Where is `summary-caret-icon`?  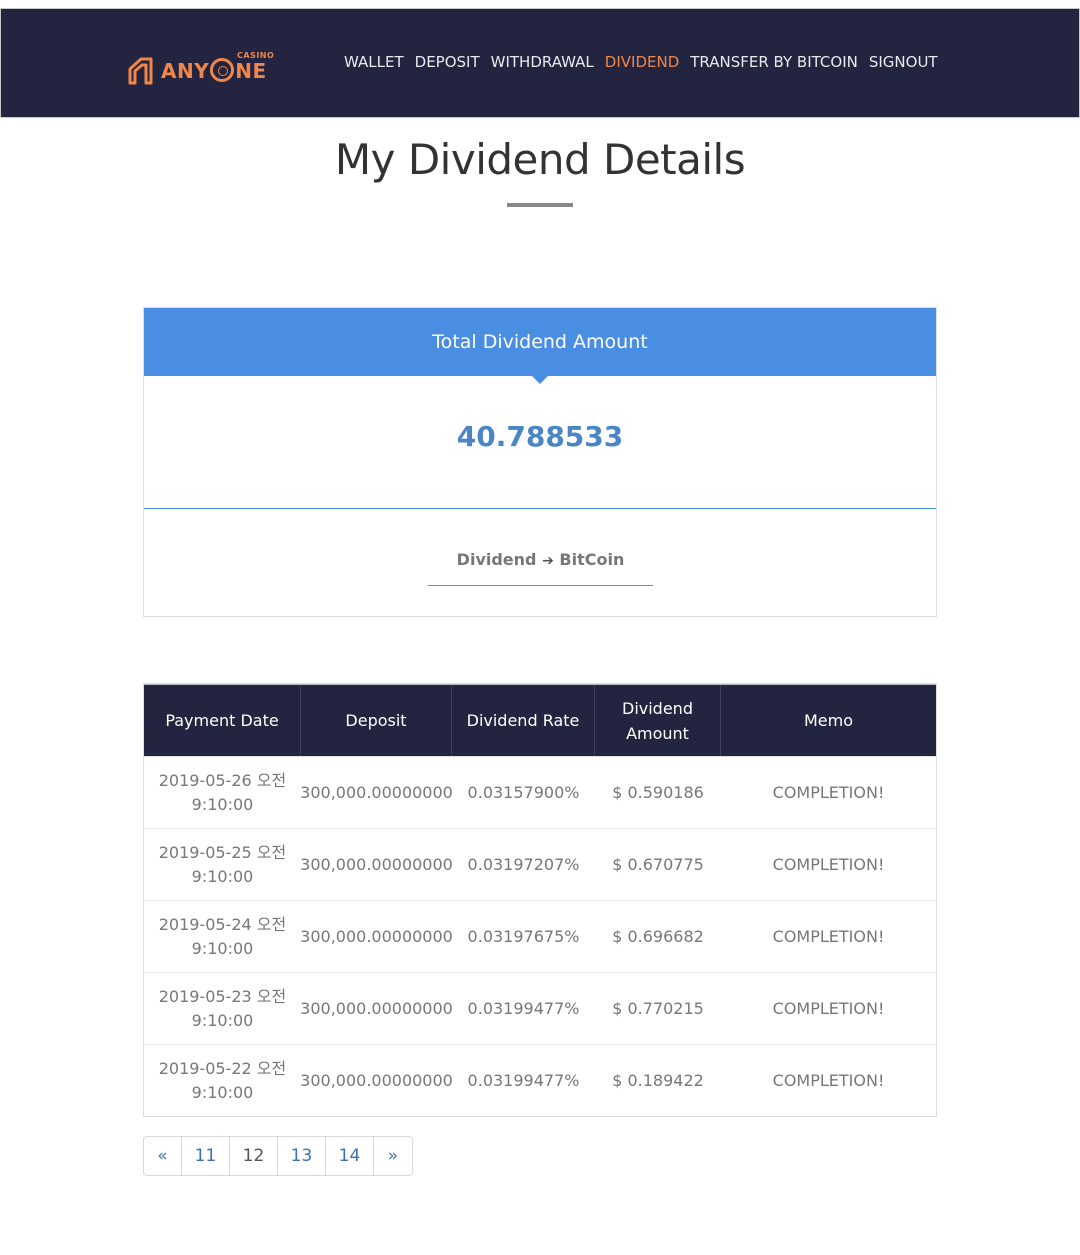 summary-caret-icon is located at coordinates (540, 380).